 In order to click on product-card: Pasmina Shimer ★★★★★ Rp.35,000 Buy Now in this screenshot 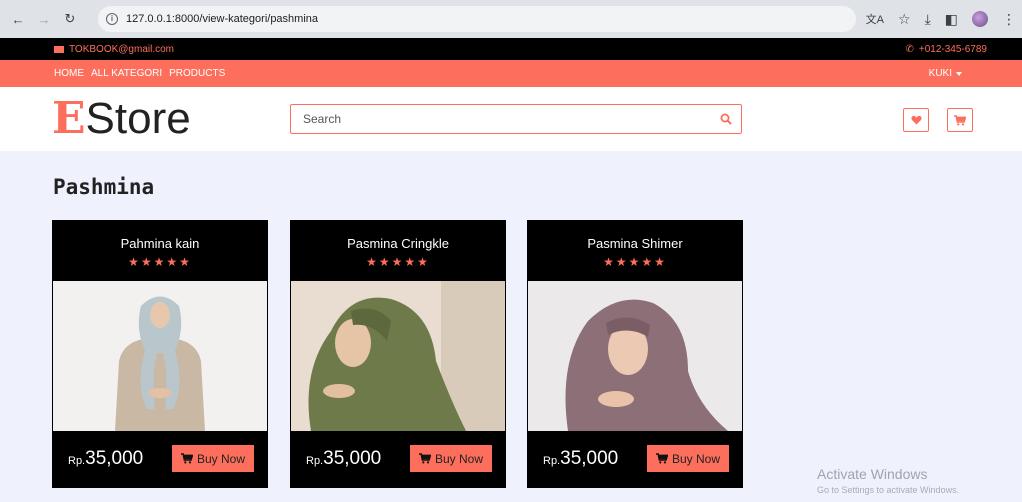, I will do `click(635, 354)`.